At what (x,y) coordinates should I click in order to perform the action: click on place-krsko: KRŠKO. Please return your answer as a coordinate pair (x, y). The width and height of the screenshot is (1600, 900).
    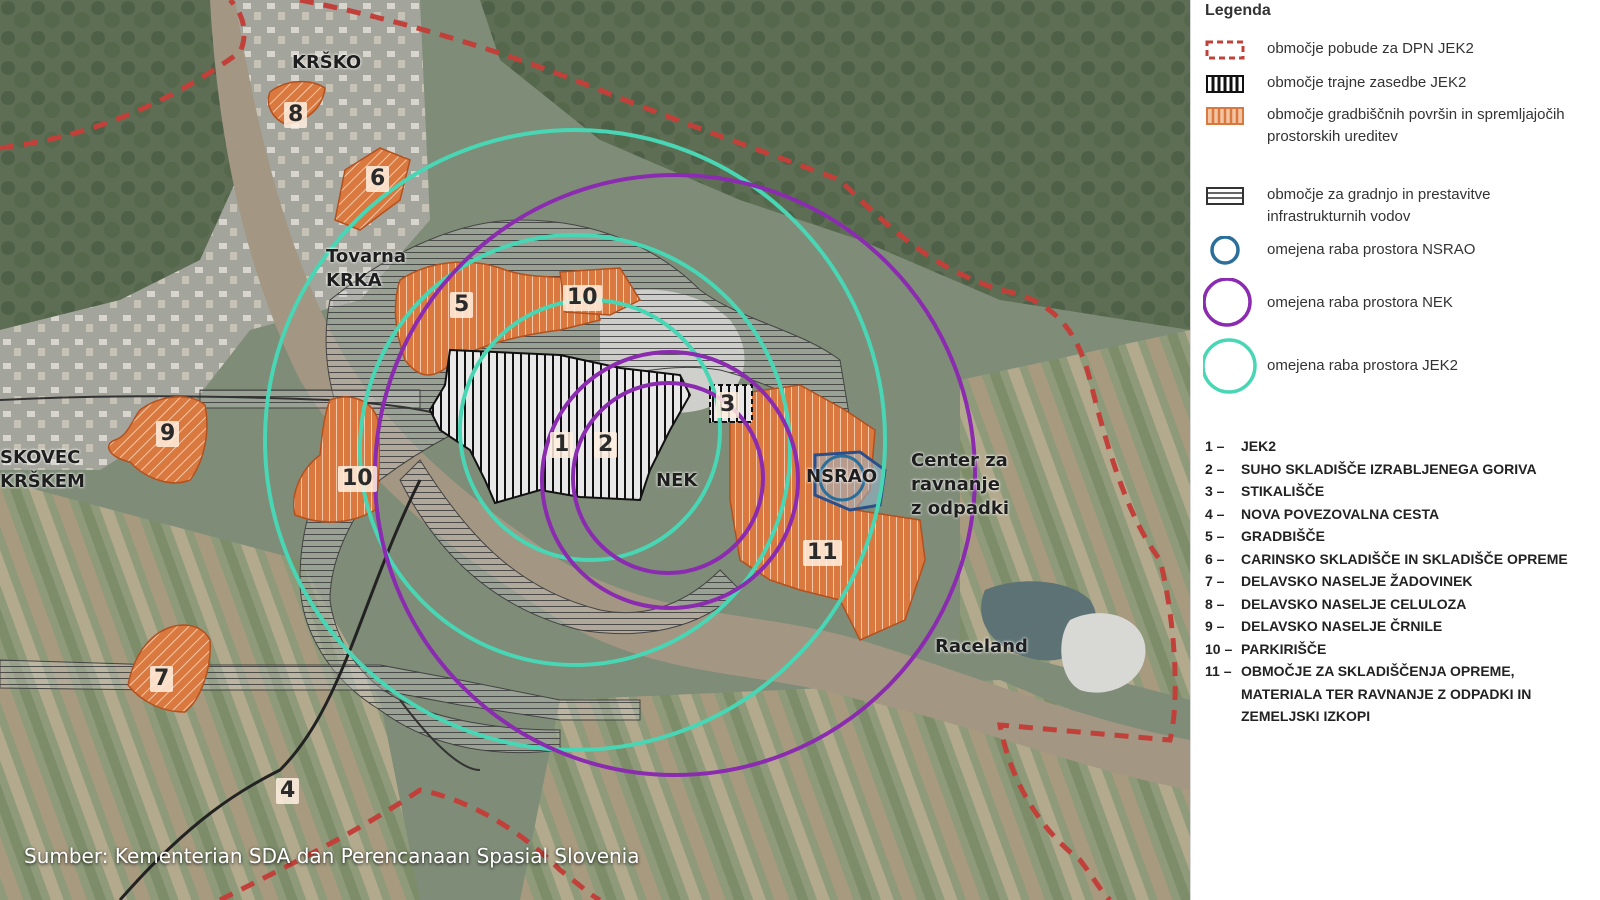
    Looking at the image, I should click on (327, 62).